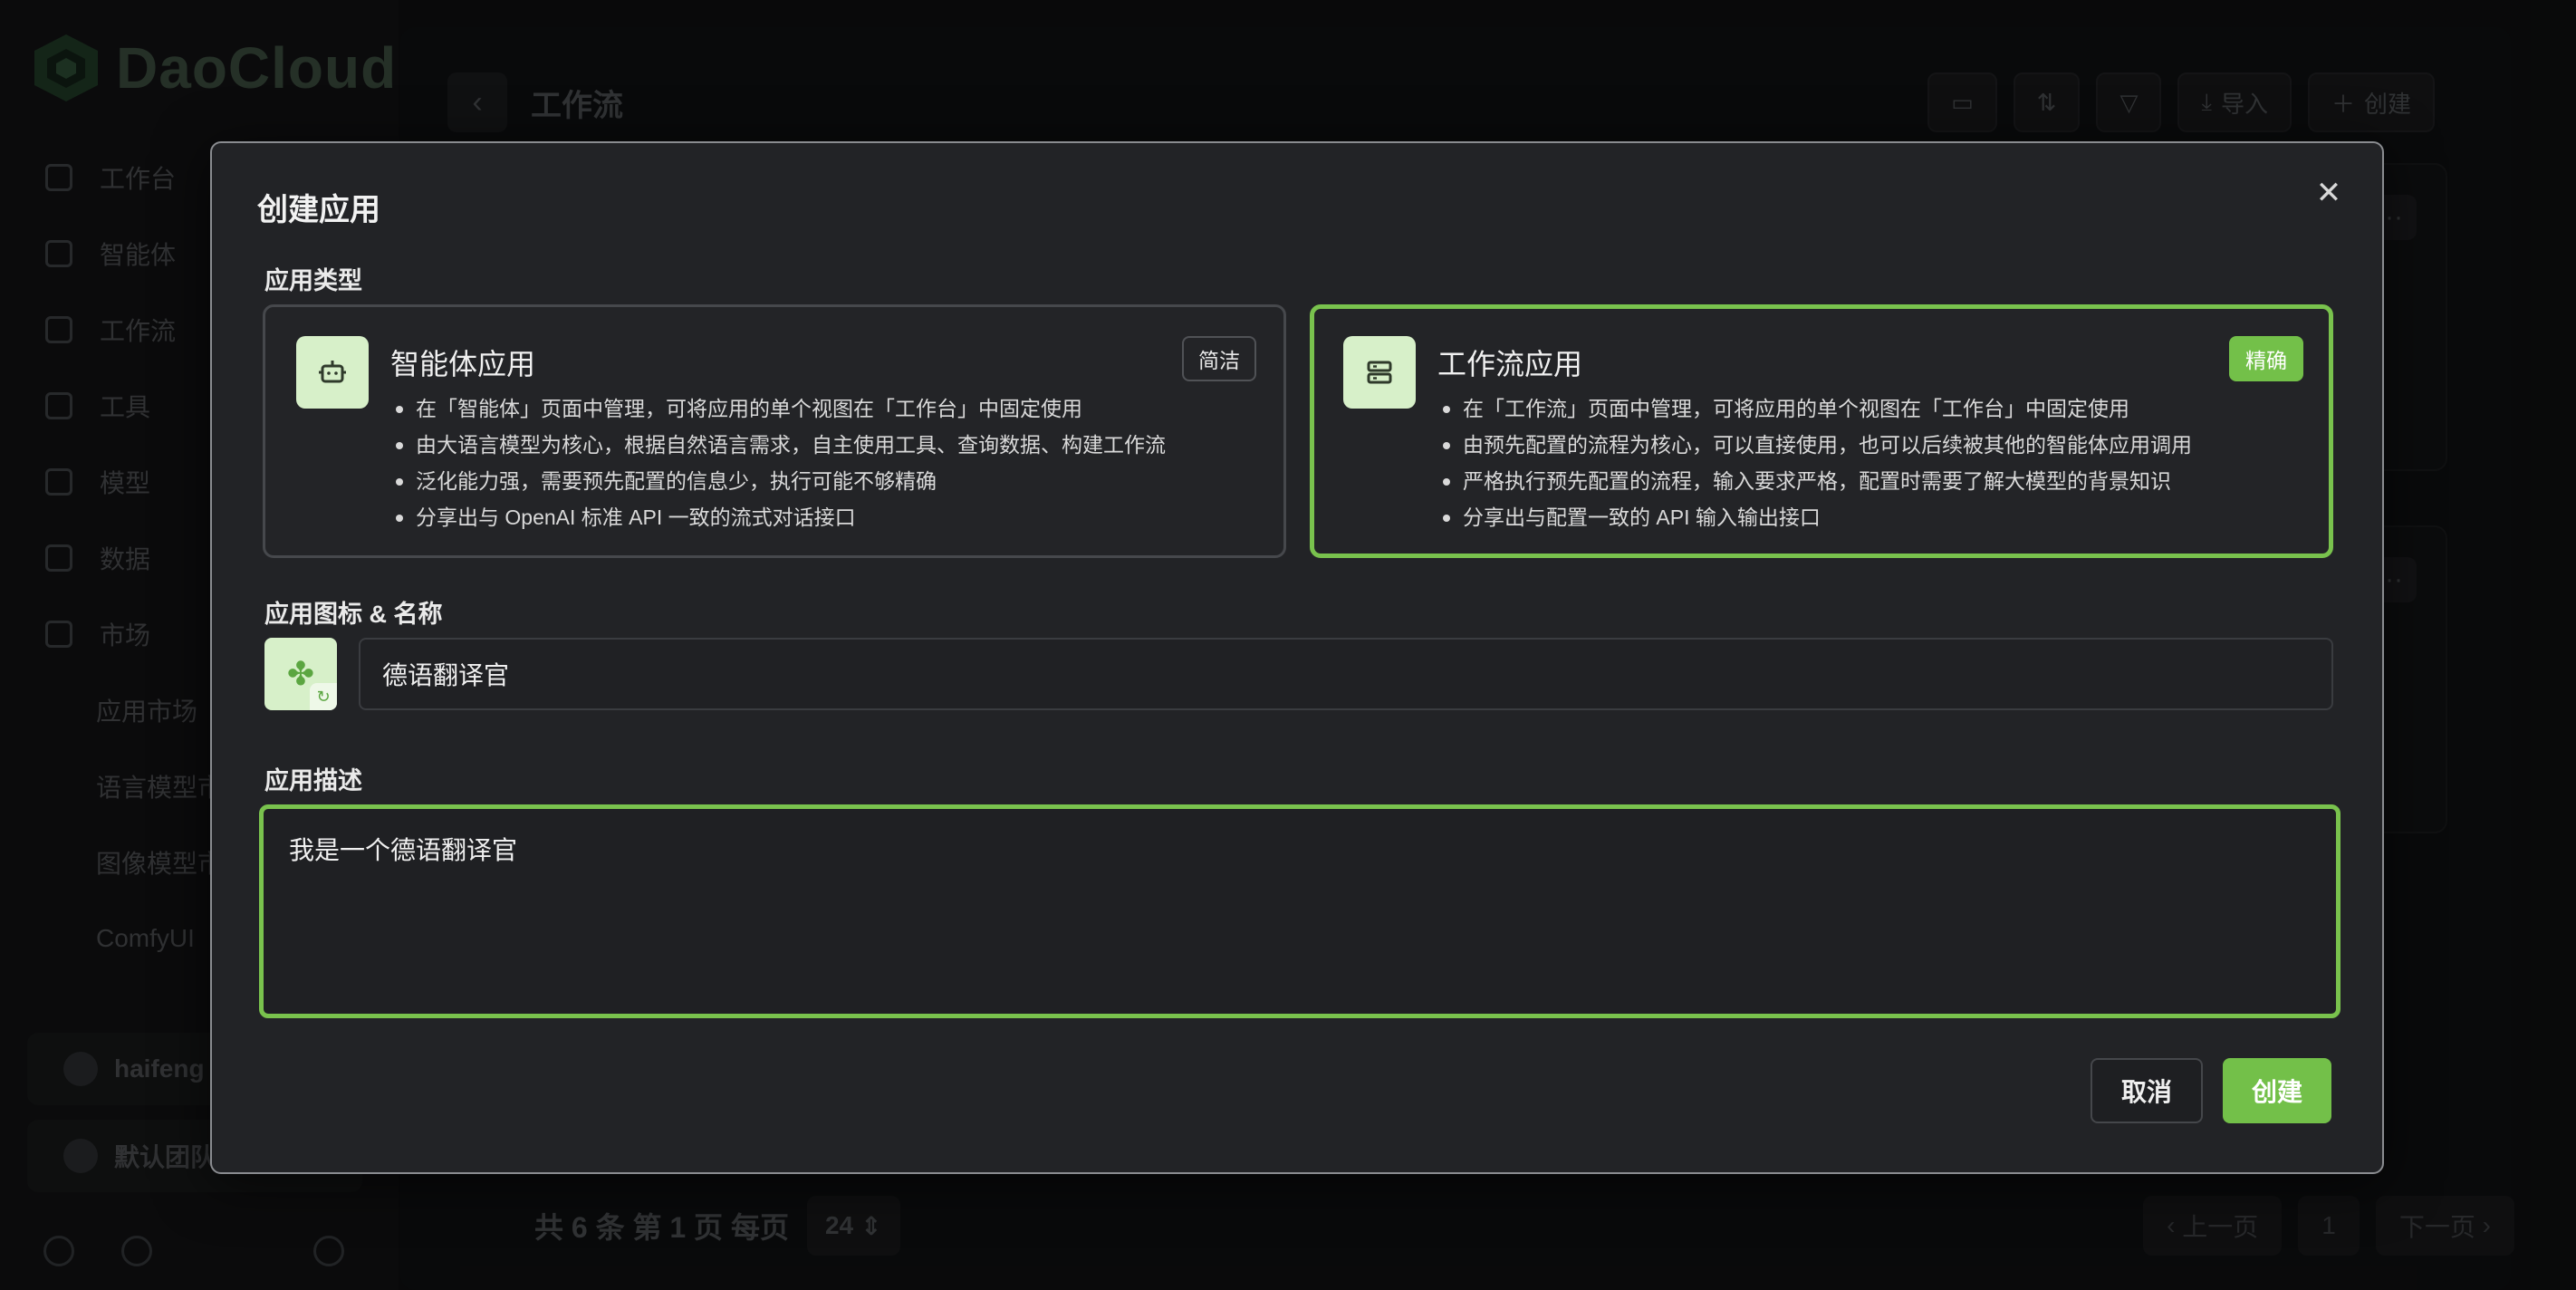 The image size is (2576, 1290). What do you see at coordinates (1510, 364) in the screenshot?
I see `app-type-name: 工作流应用` at bounding box center [1510, 364].